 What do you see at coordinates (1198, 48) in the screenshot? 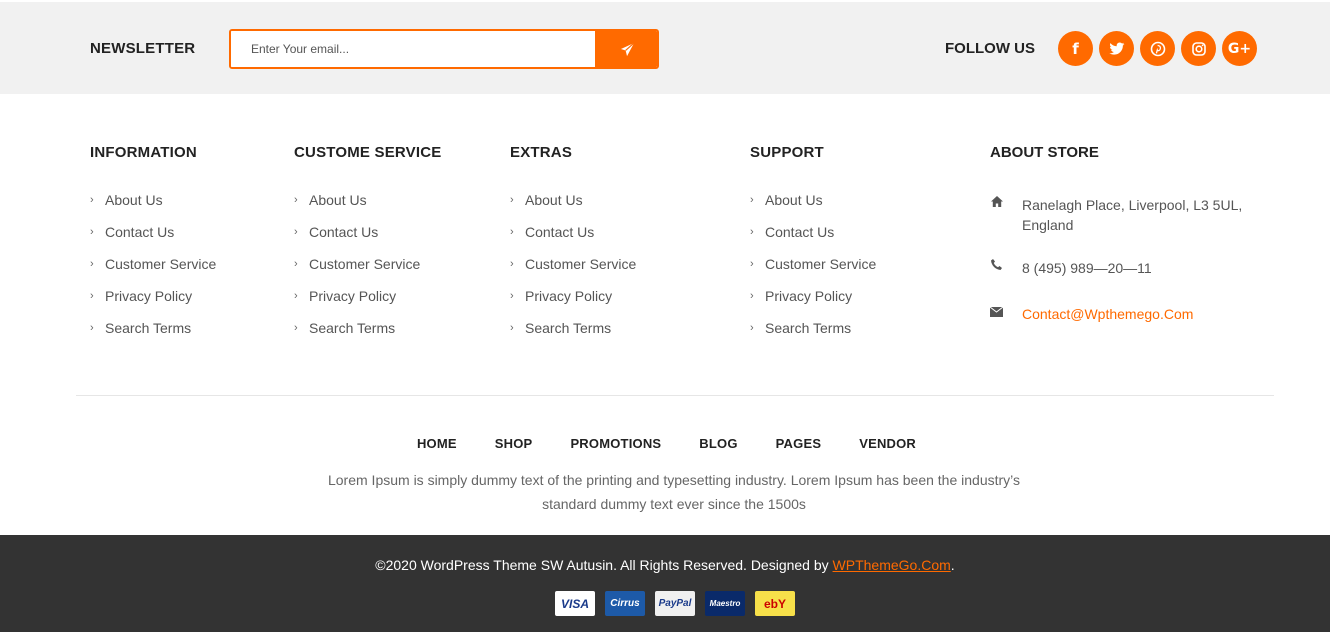
I see `instagram-icon` at bounding box center [1198, 48].